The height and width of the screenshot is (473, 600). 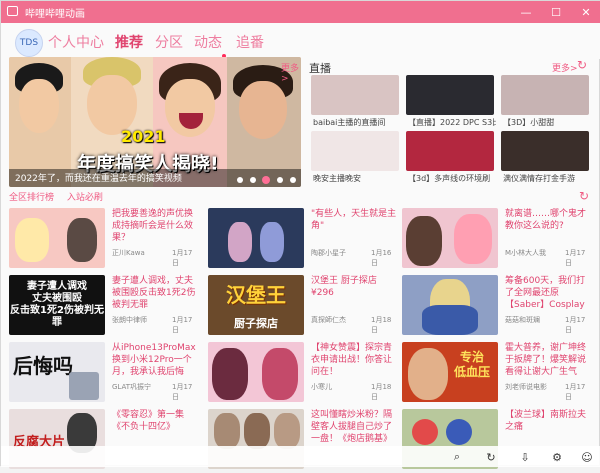 I want to click on video-card: 汉堡王 厨子探店 汉堡王 厨子探店¥296 真探師仁杰 1月18日, so click(x=303, y=307).